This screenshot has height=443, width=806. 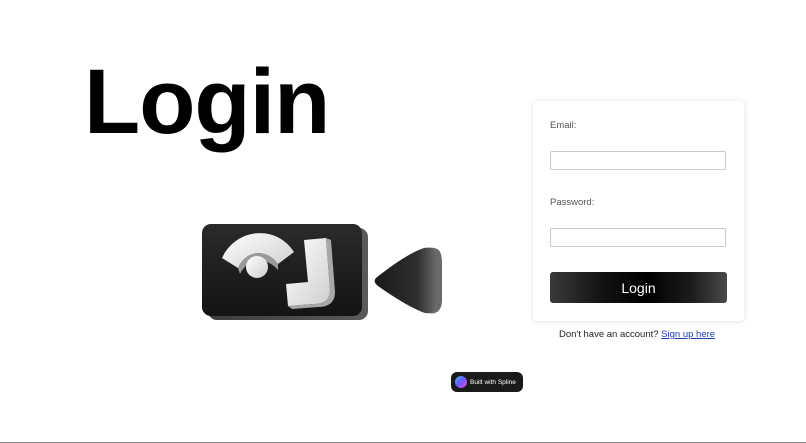 What do you see at coordinates (493, 382) in the screenshot?
I see `badge-label: Built with Spline` at bounding box center [493, 382].